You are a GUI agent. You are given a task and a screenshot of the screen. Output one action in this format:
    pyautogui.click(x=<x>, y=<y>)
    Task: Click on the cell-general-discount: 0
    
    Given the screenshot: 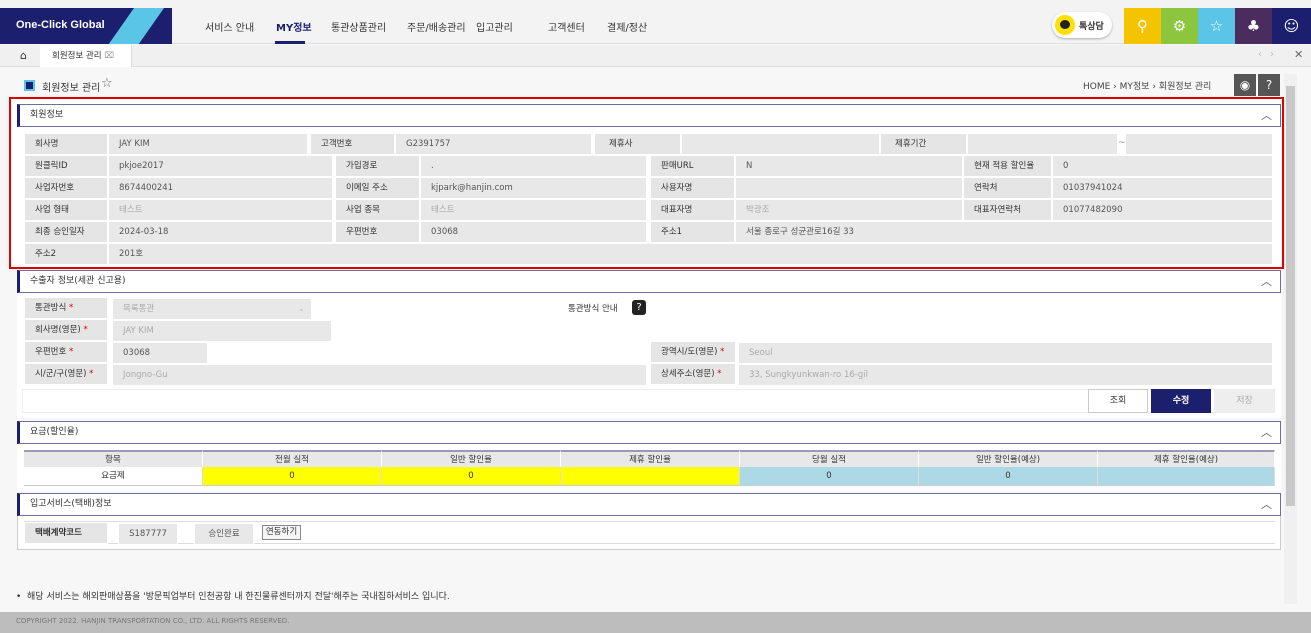 What is the action you would take?
    pyautogui.click(x=471, y=476)
    